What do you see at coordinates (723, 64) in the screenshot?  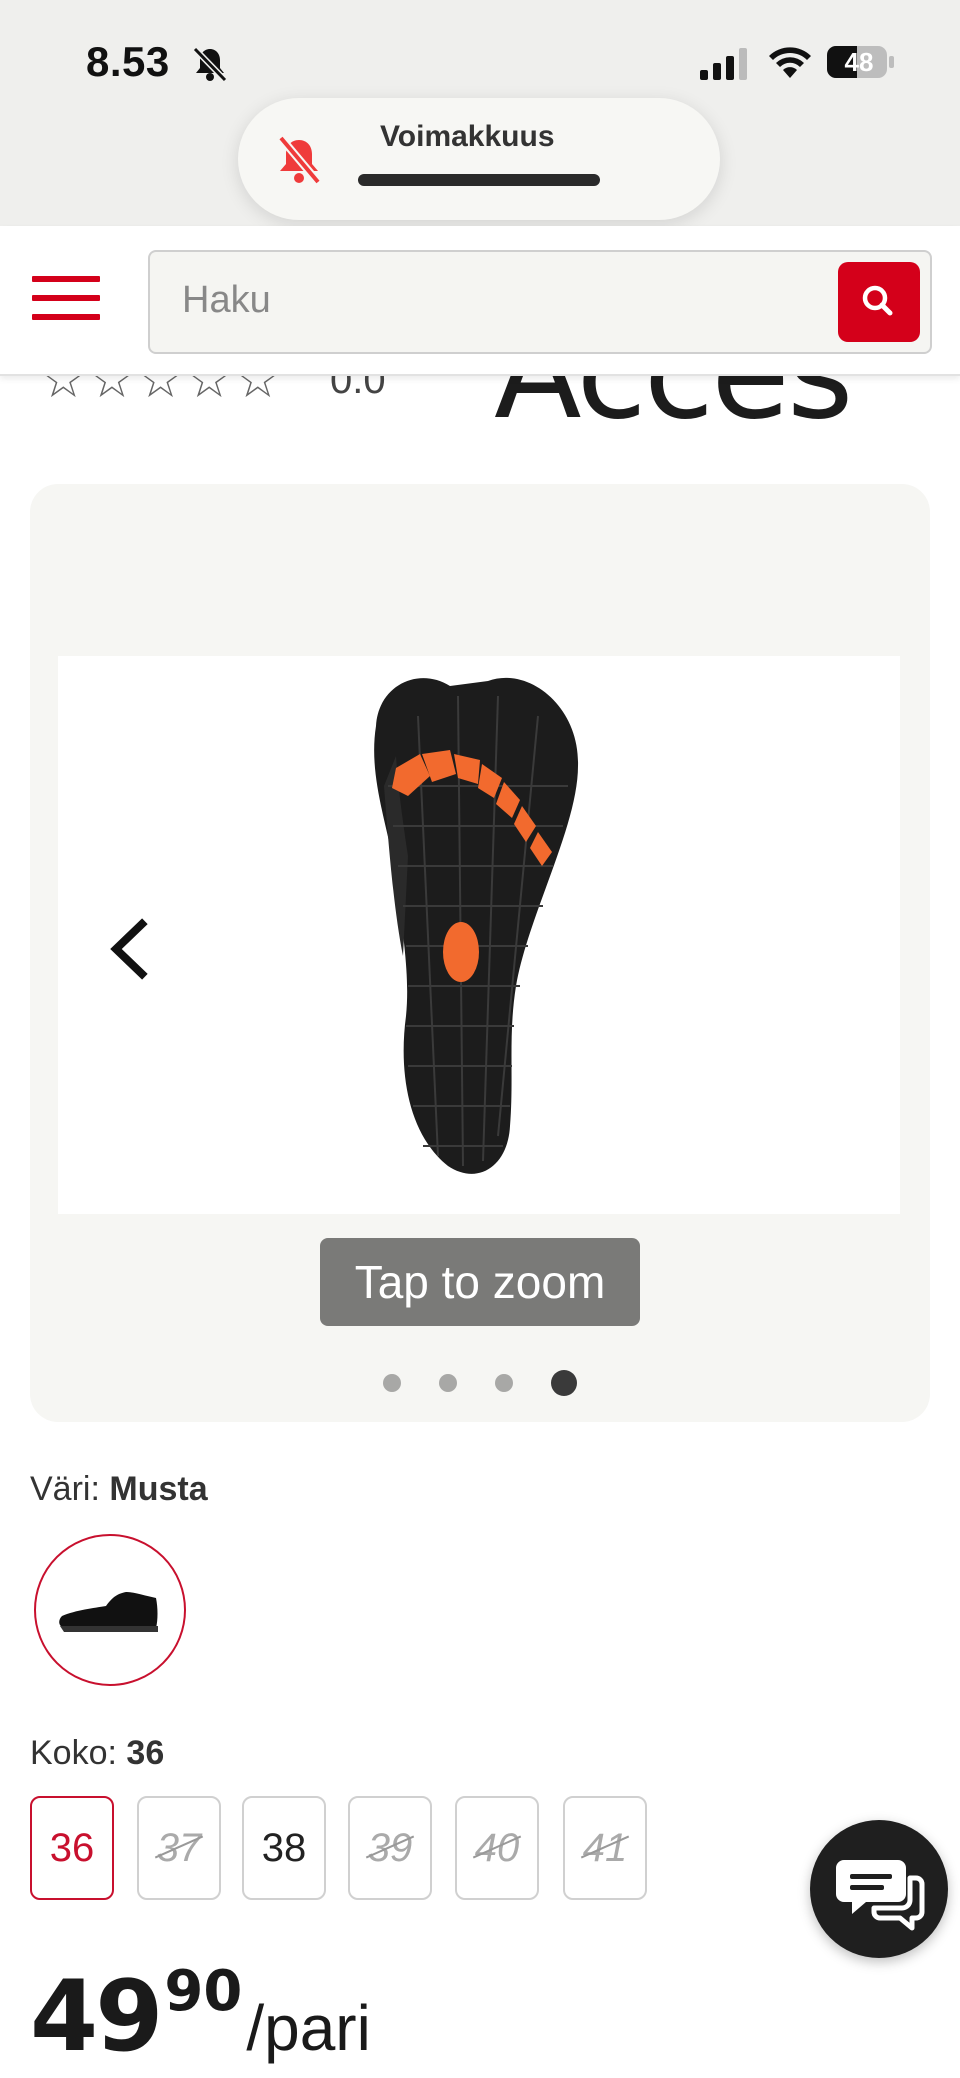 I see `cellular-signal-icon` at bounding box center [723, 64].